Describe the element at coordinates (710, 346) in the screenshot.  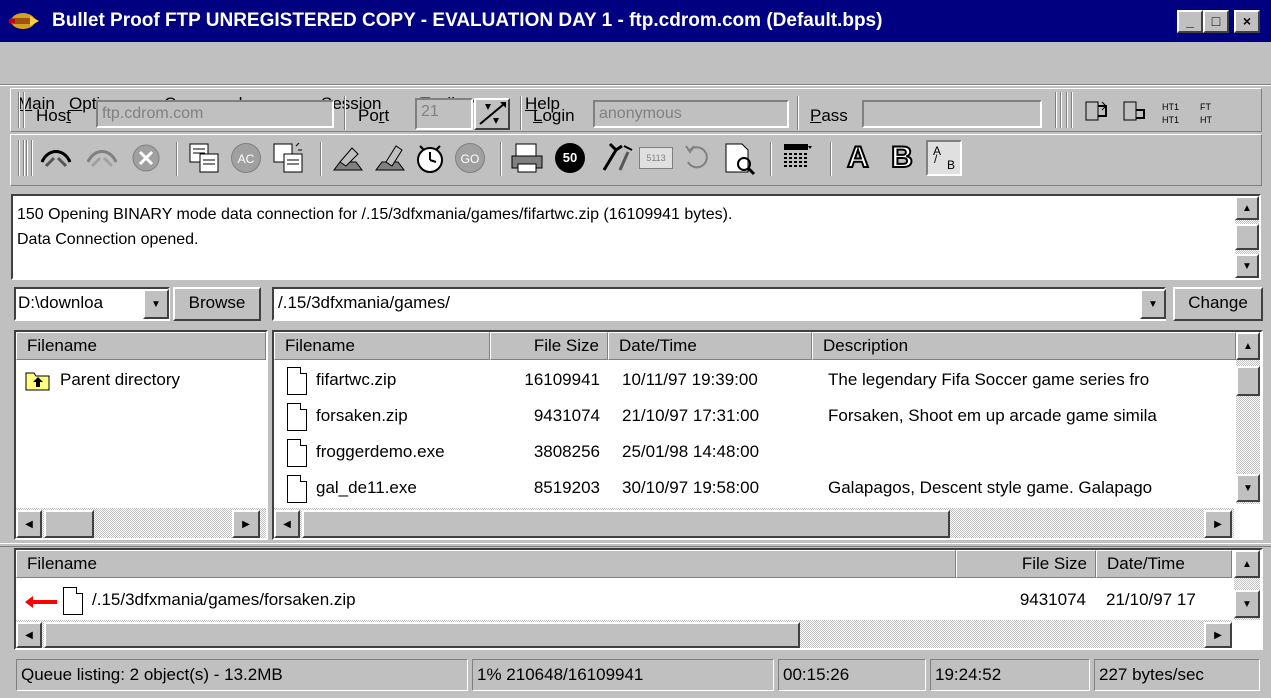
I see `remote-header-datetime: Date/Time` at that location.